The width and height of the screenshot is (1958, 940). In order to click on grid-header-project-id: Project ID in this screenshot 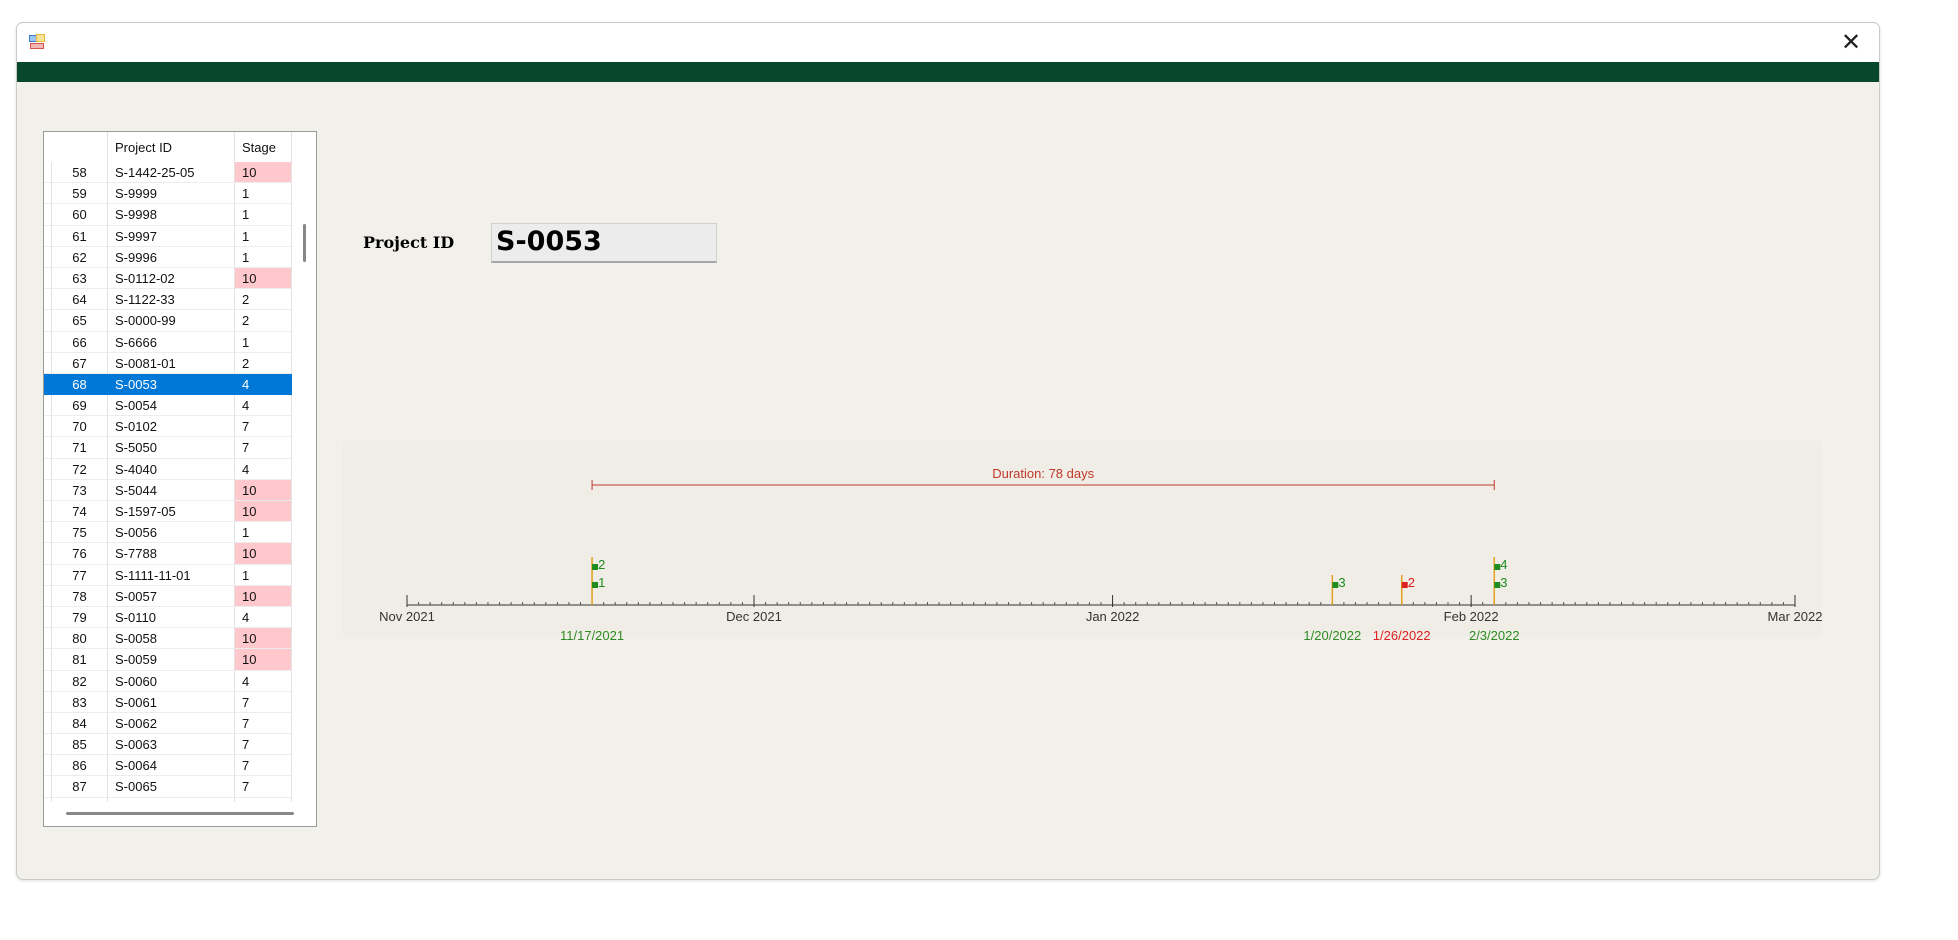, I will do `click(171, 147)`.